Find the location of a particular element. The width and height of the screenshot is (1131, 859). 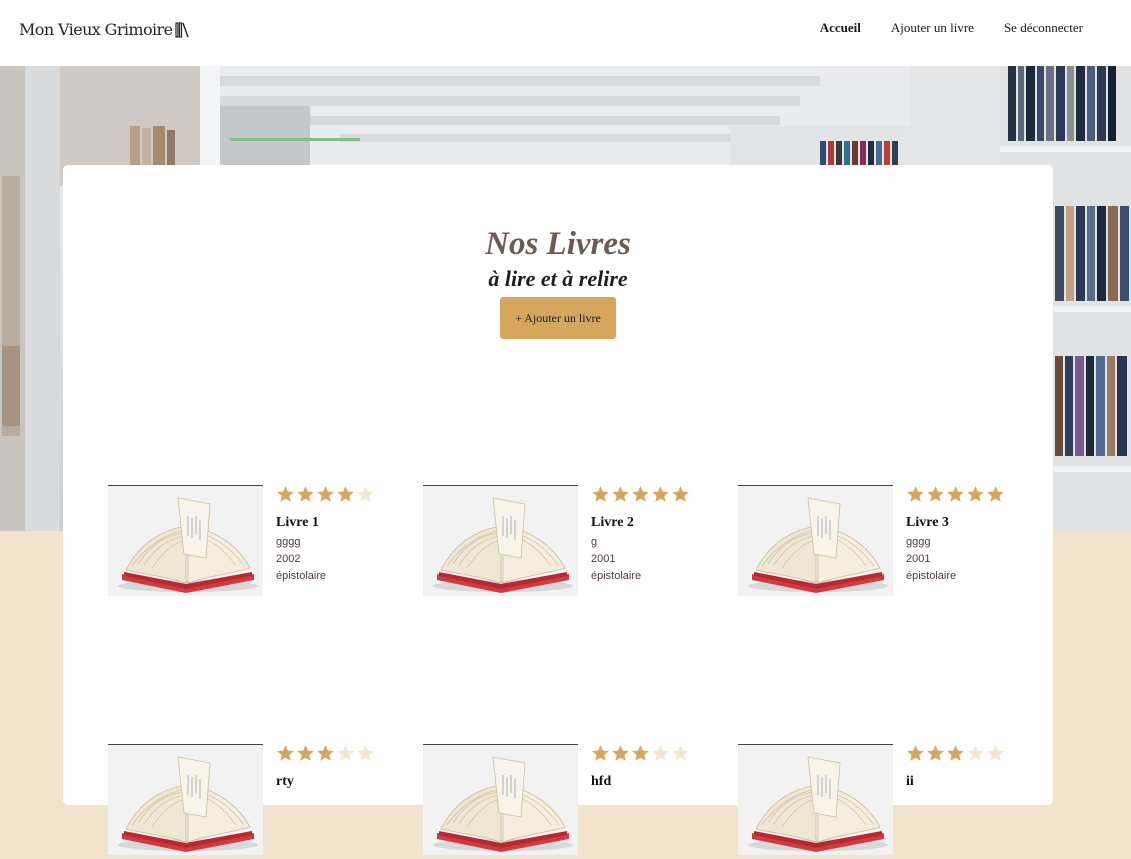

book-year: 2002 is located at coordinates (288, 559).